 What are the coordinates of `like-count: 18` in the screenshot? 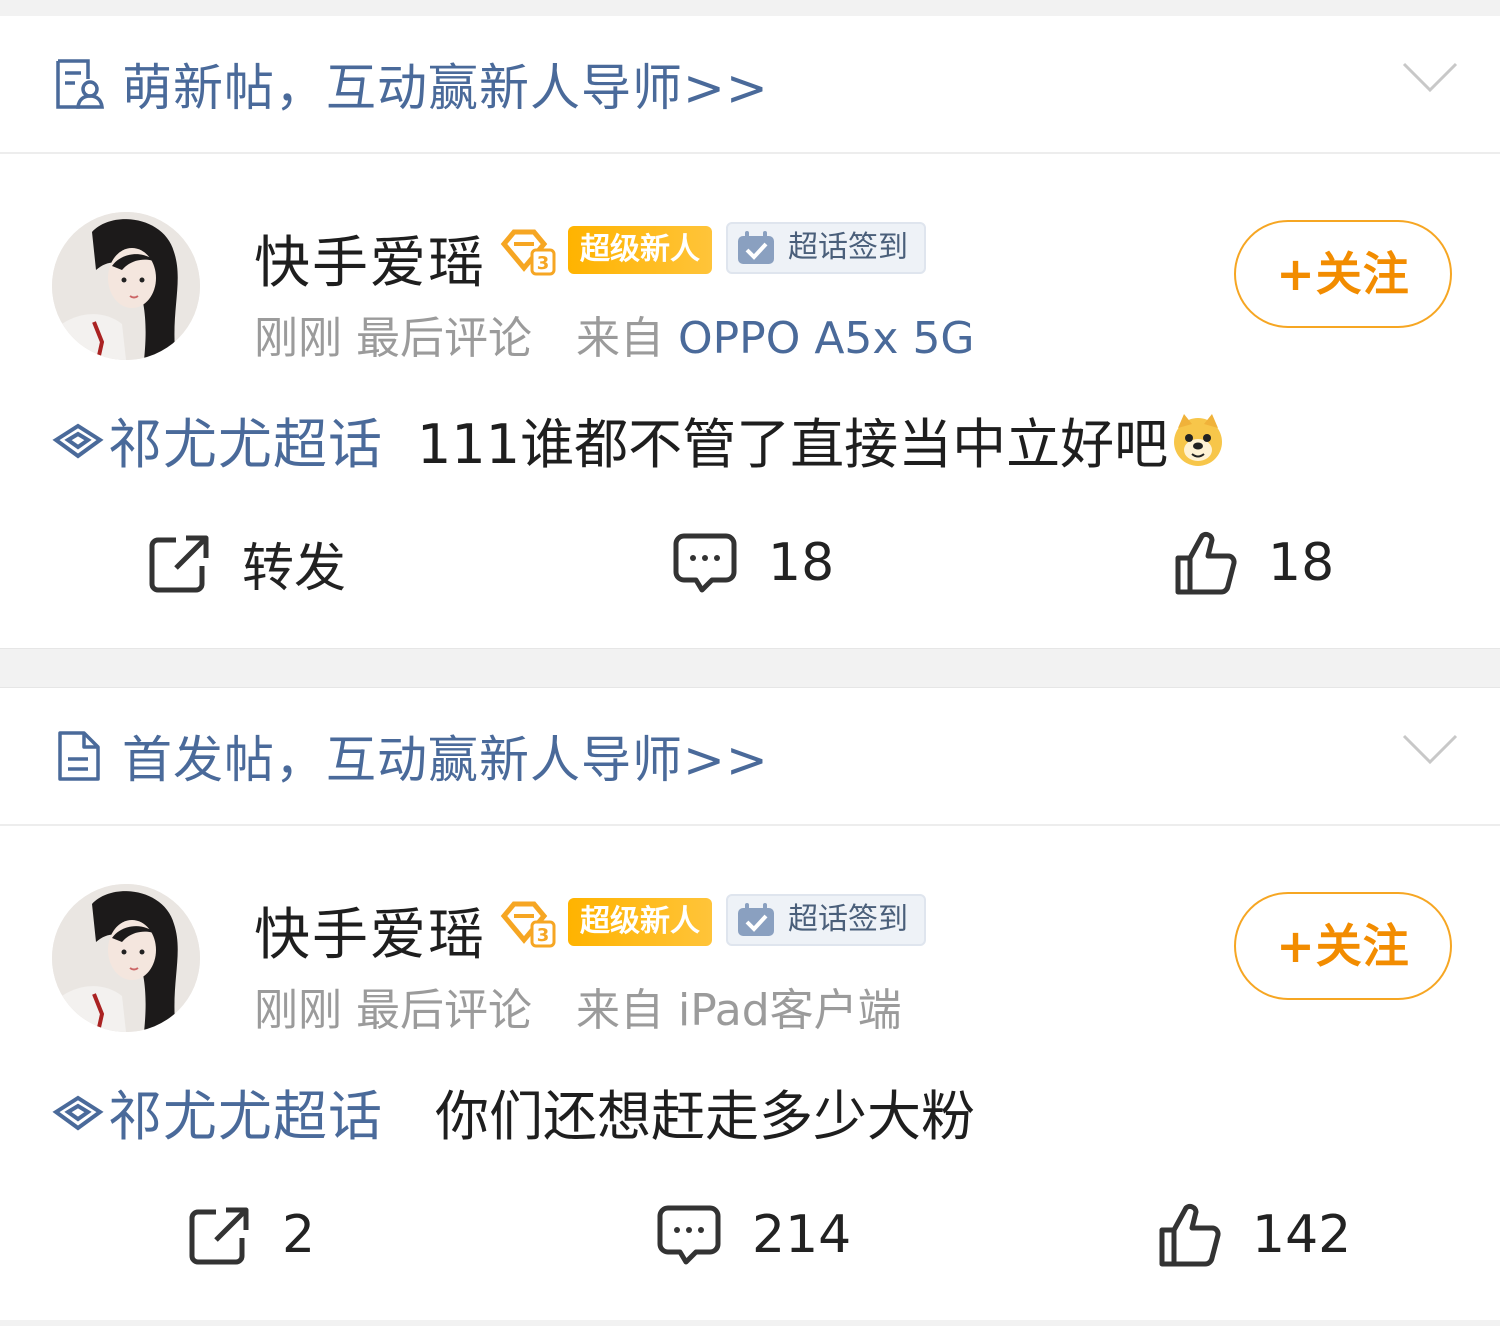 It's located at (1301, 563).